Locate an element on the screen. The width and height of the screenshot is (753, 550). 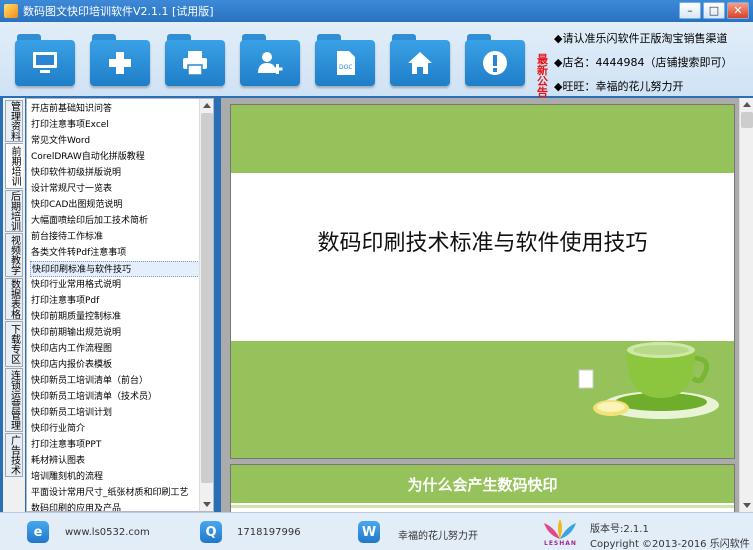
slide-2-divider is located at coordinates (482, 506).